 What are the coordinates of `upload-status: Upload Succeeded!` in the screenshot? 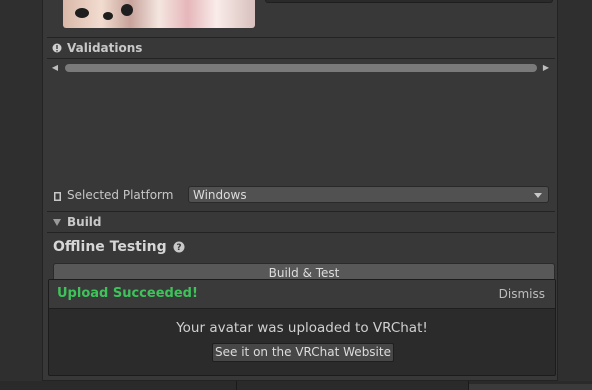 It's located at (127, 293).